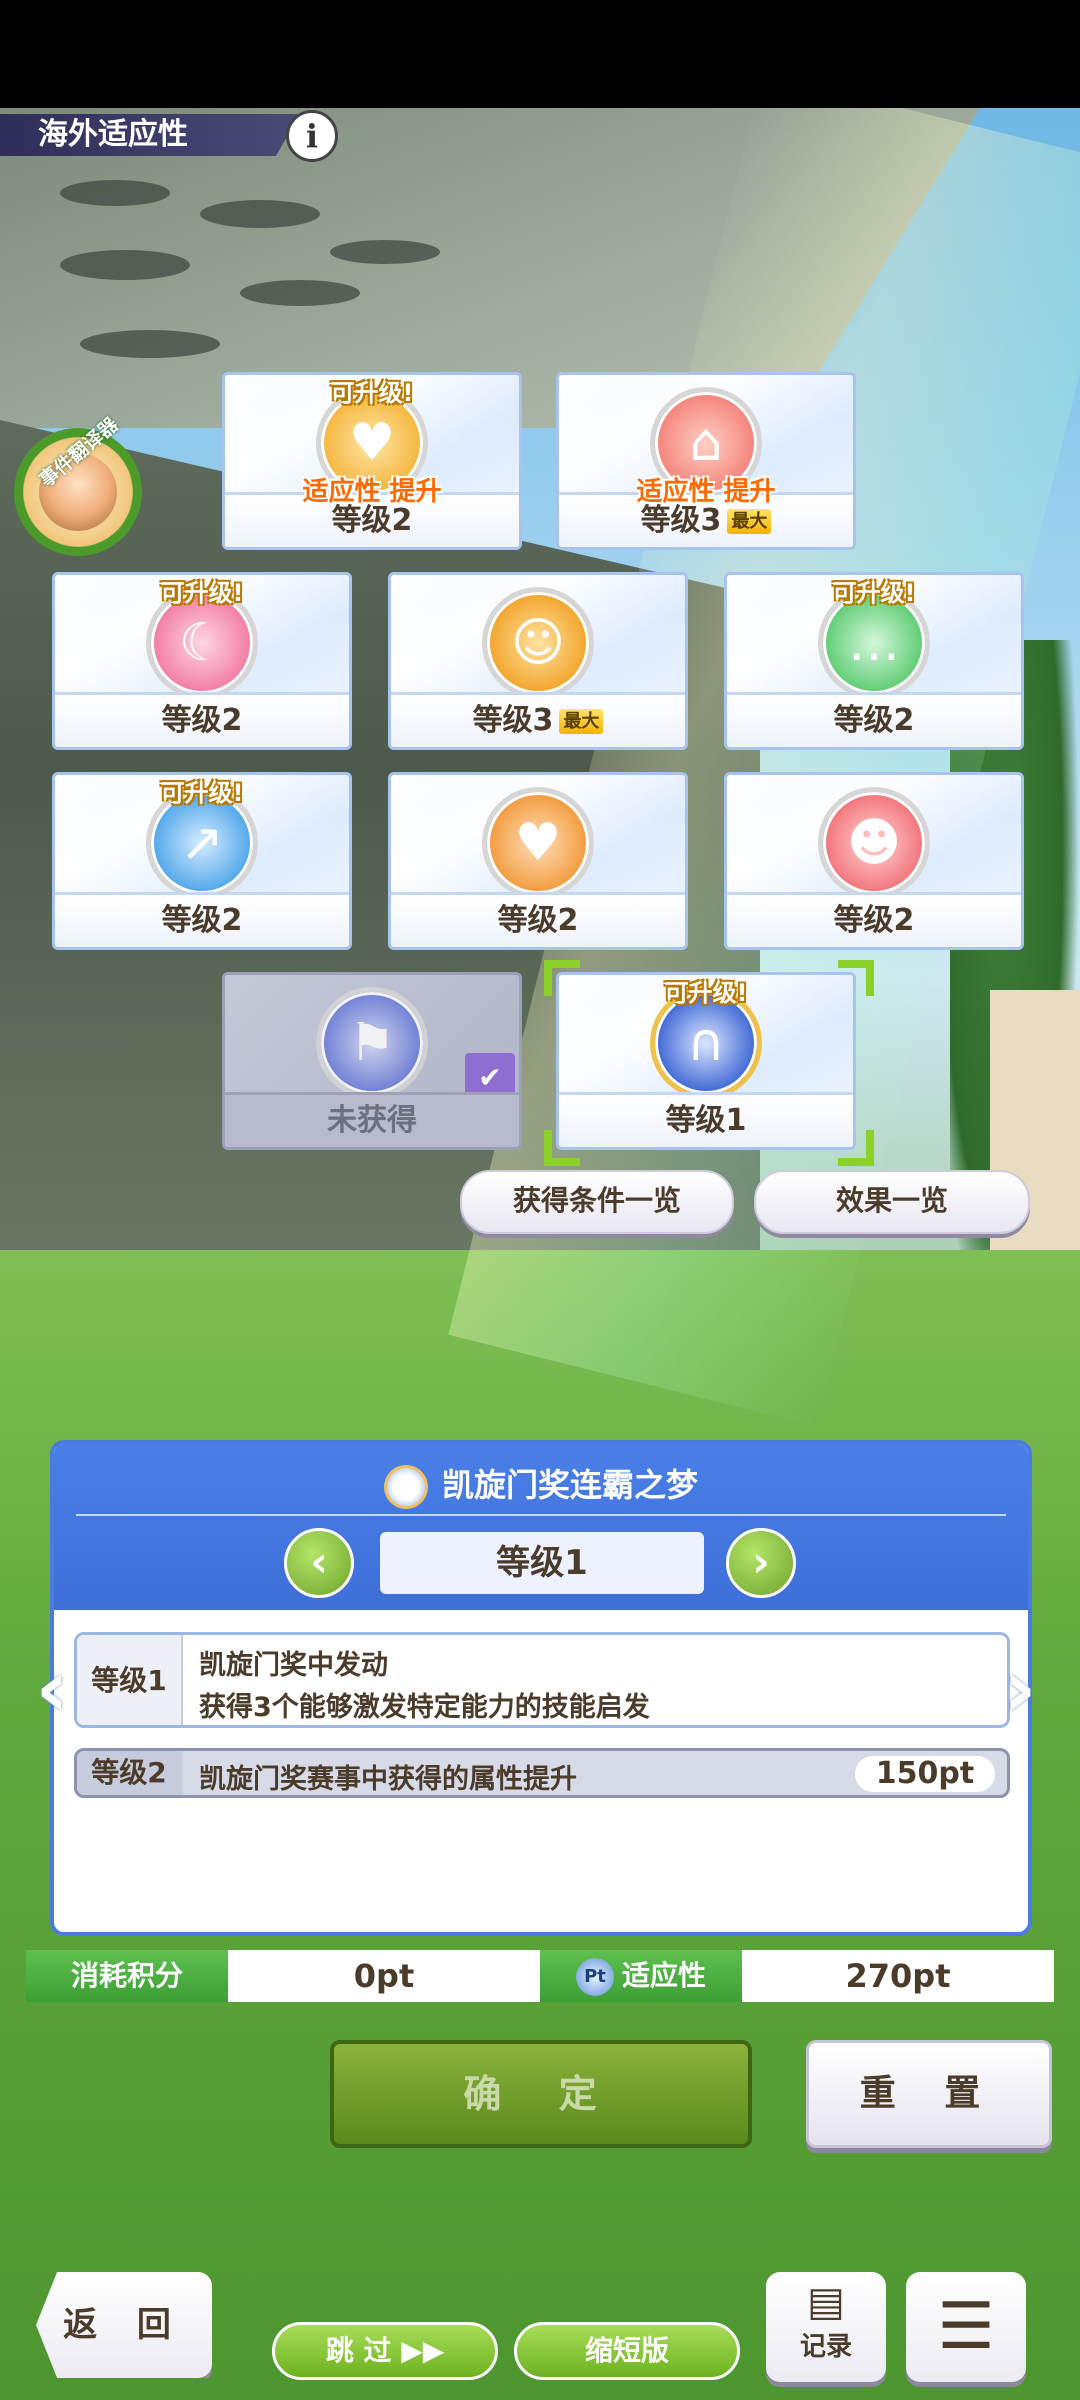  I want to click on level-row-2: 等级2 凯旋门奖赛事中获得的属性提升 150pt, so click(542, 1773).